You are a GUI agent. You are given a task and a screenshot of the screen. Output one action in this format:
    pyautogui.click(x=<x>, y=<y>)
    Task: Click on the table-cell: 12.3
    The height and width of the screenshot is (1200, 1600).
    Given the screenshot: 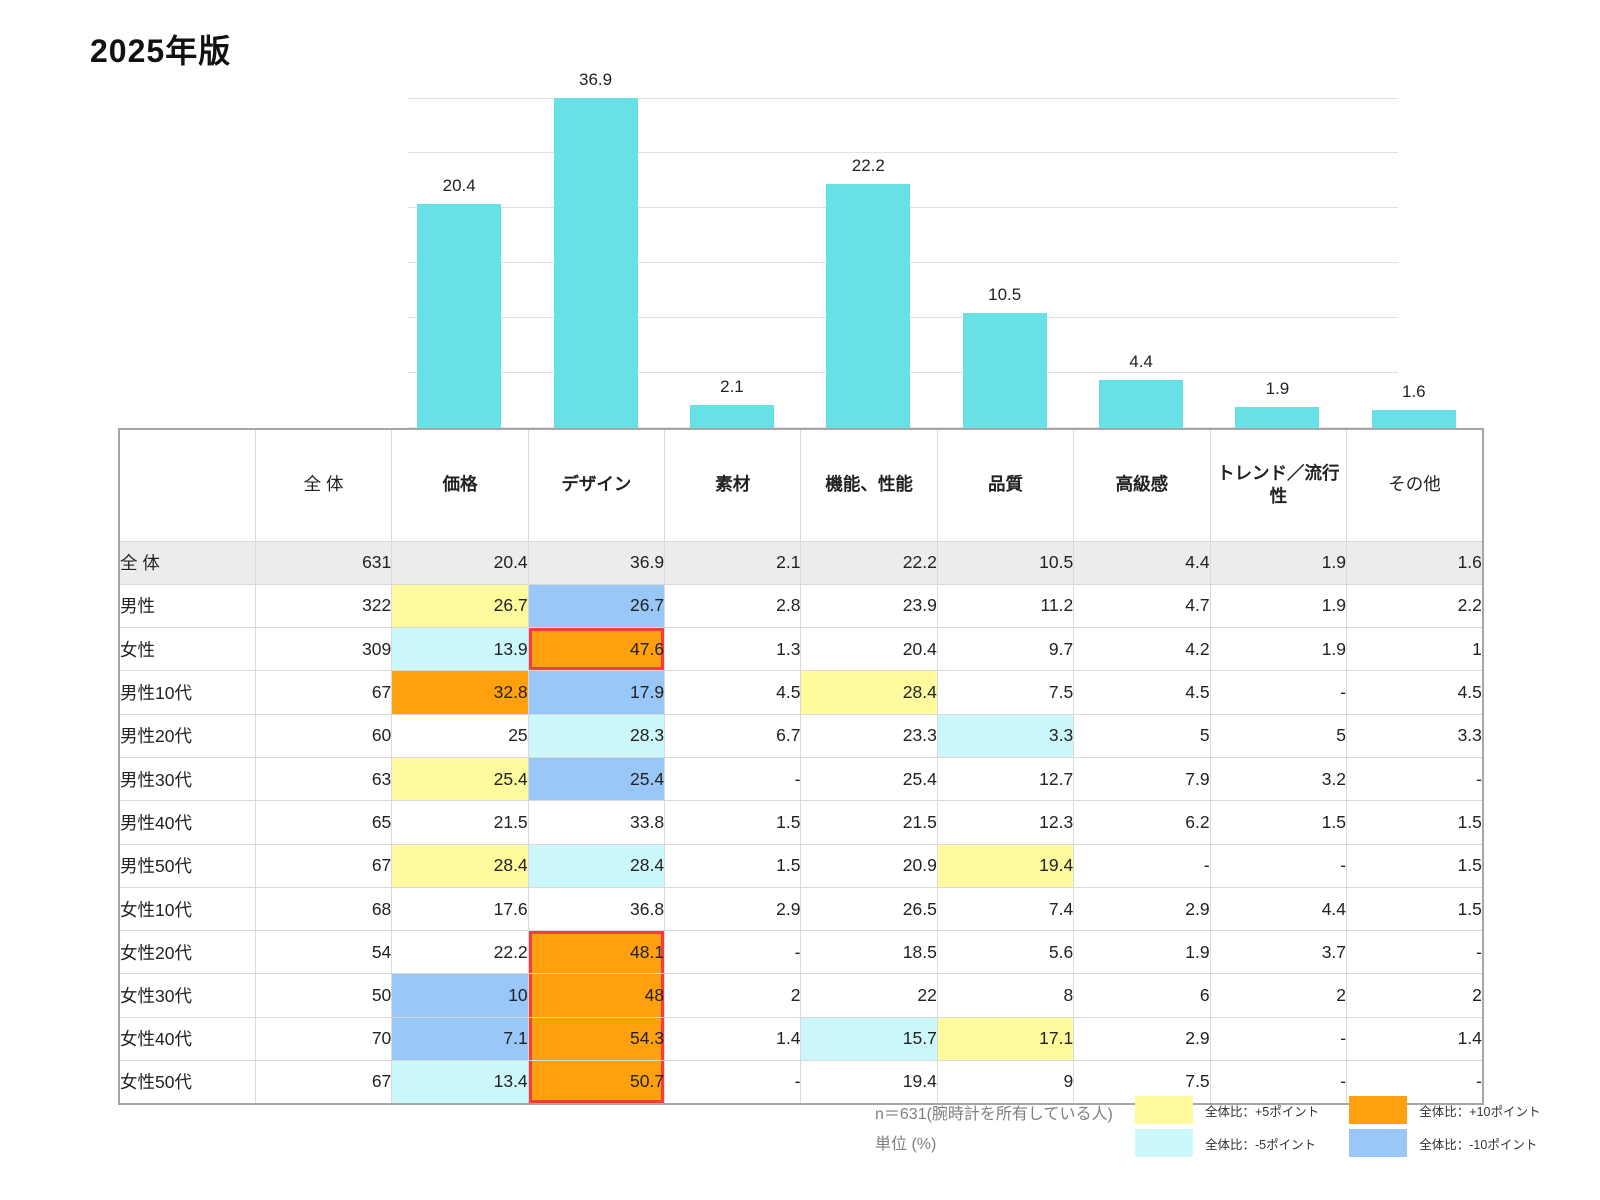 What is the action you would take?
    pyautogui.click(x=1005, y=822)
    